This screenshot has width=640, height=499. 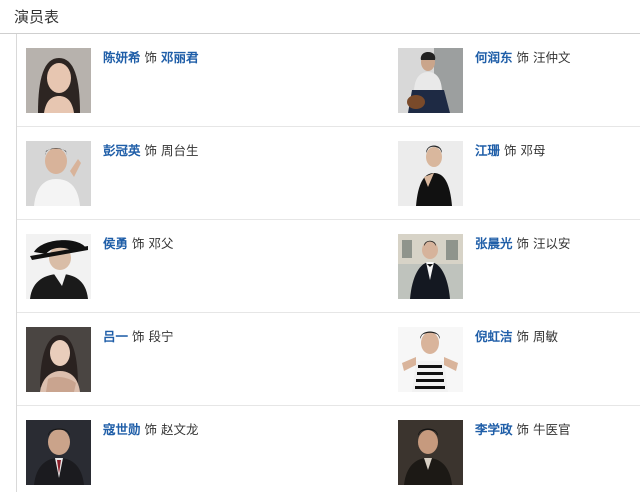 What do you see at coordinates (115, 336) in the screenshot?
I see `actor-name-link: 吕一` at bounding box center [115, 336].